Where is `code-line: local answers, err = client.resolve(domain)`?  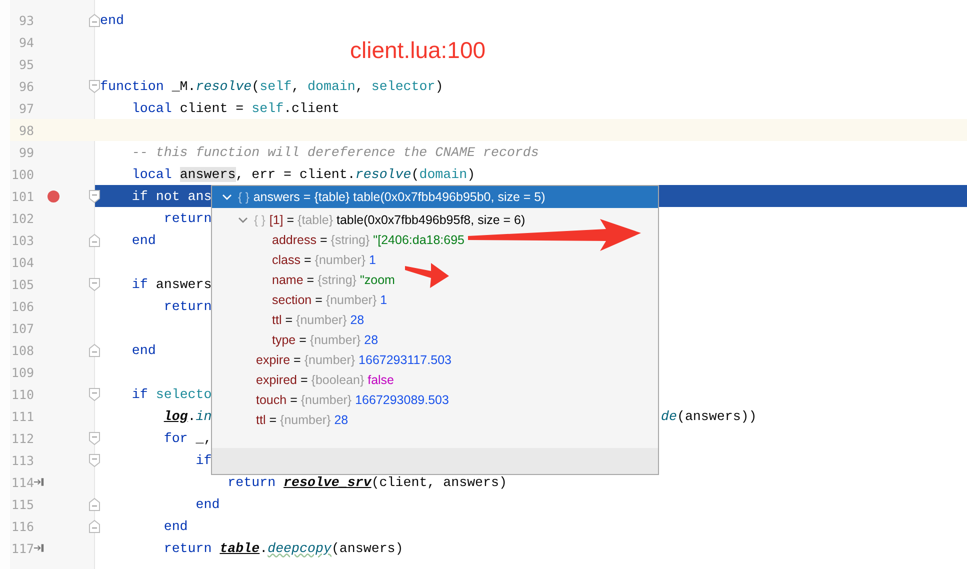 code-line: local answers, err = client.resolve(domain) is located at coordinates (303, 174).